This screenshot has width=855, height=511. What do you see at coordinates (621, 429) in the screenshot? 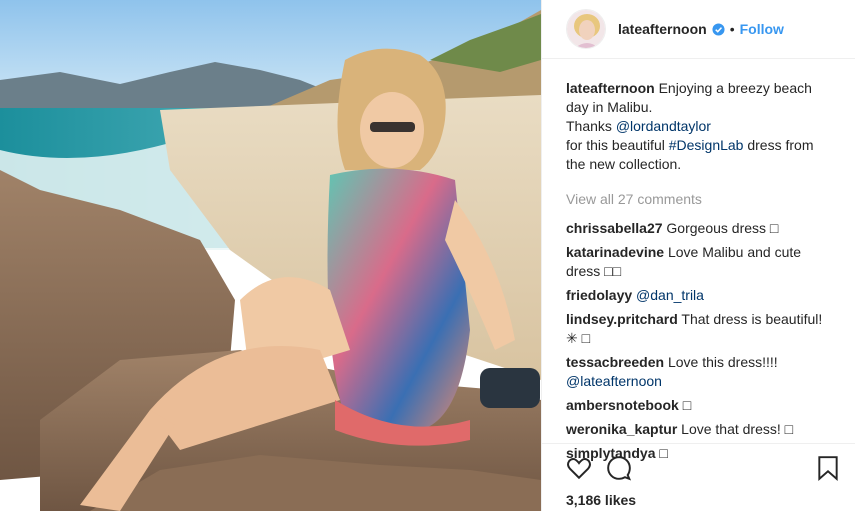
I see `comment-username: weronika_kaptur` at bounding box center [621, 429].